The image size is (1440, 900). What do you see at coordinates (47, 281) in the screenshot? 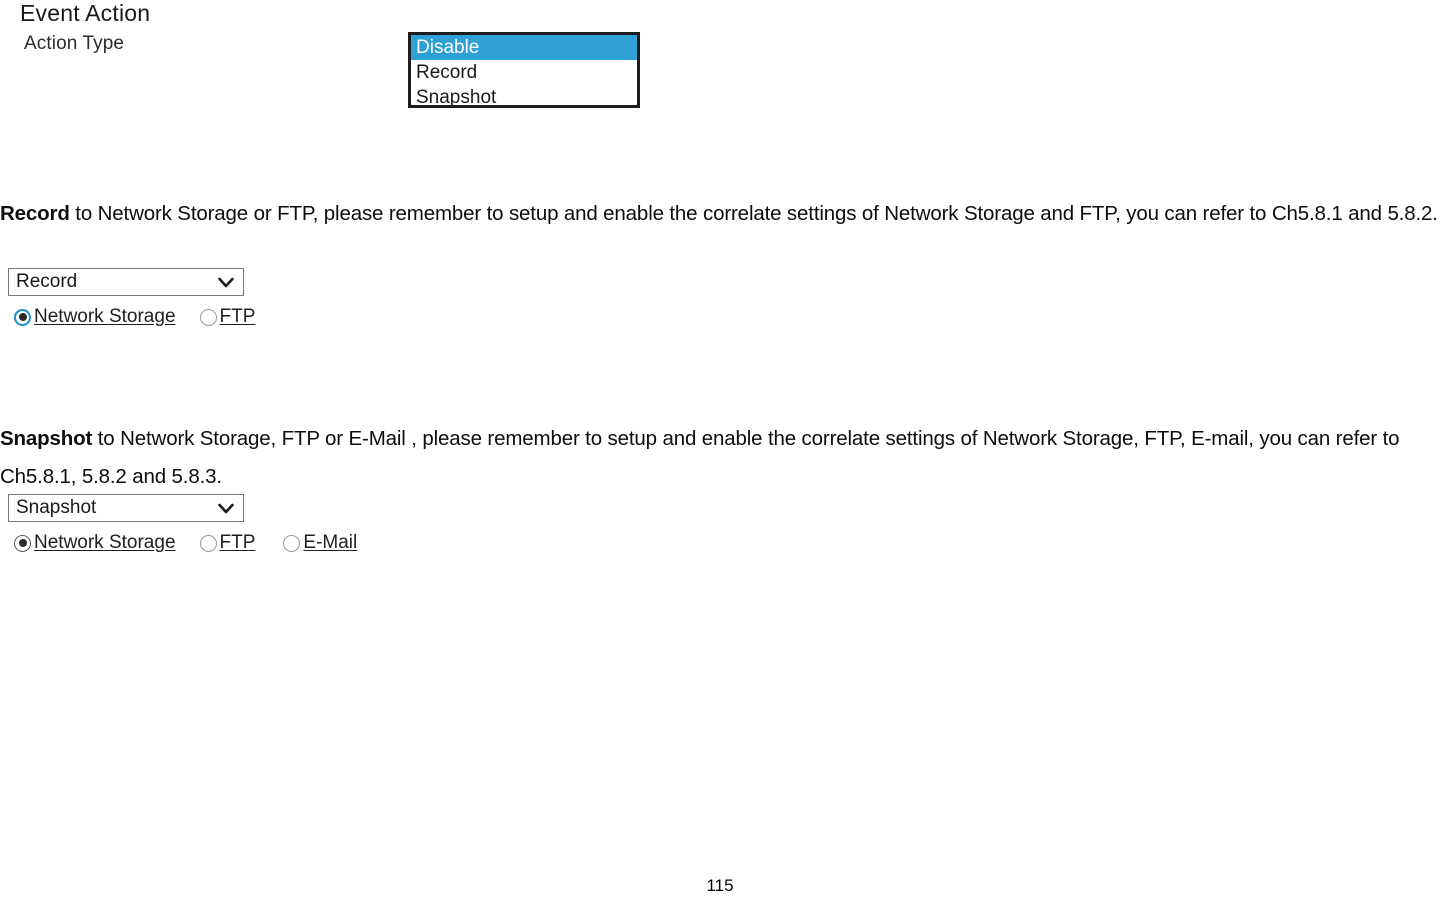
I see `record-action-select-value: Record` at bounding box center [47, 281].